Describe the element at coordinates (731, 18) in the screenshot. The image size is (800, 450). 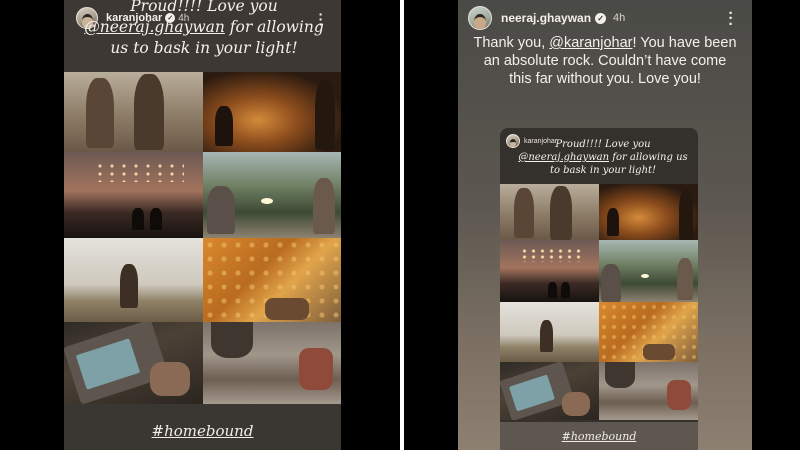
I see `more-options-icon: · · ·` at that location.